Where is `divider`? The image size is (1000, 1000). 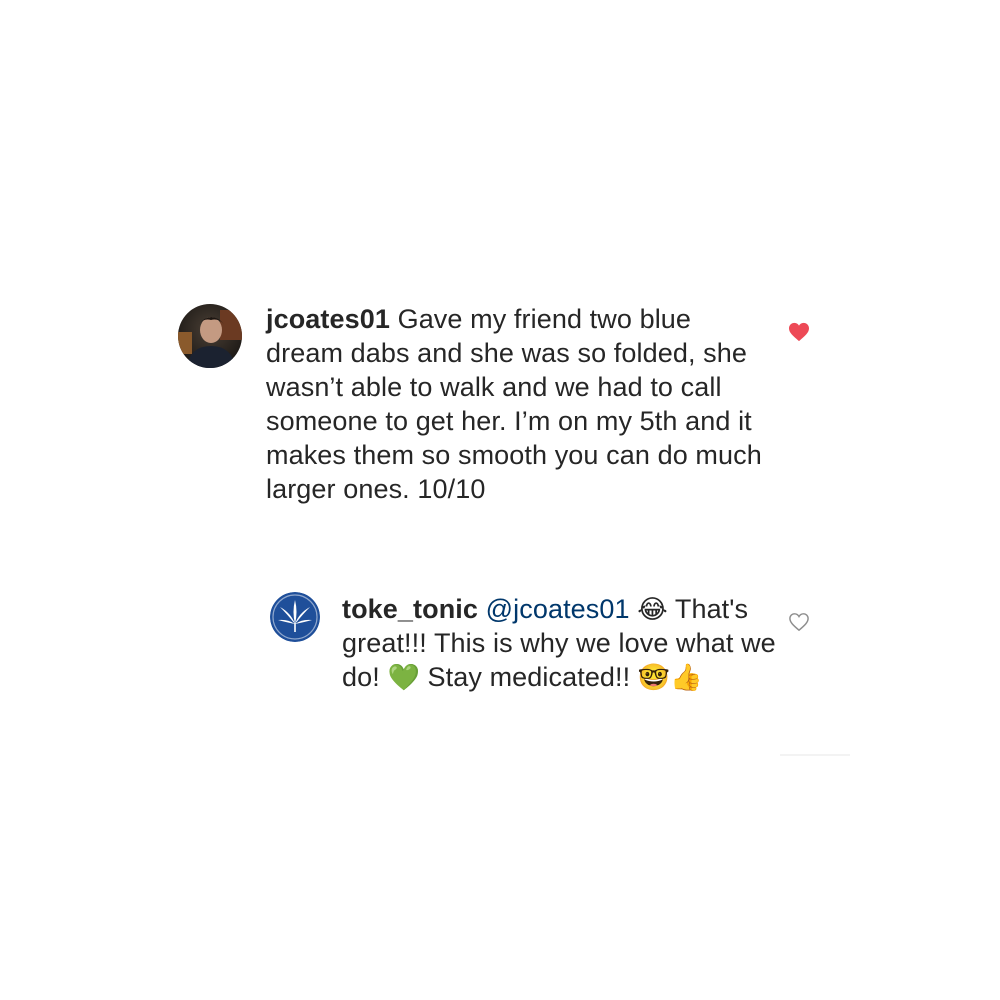 divider is located at coordinates (815, 755).